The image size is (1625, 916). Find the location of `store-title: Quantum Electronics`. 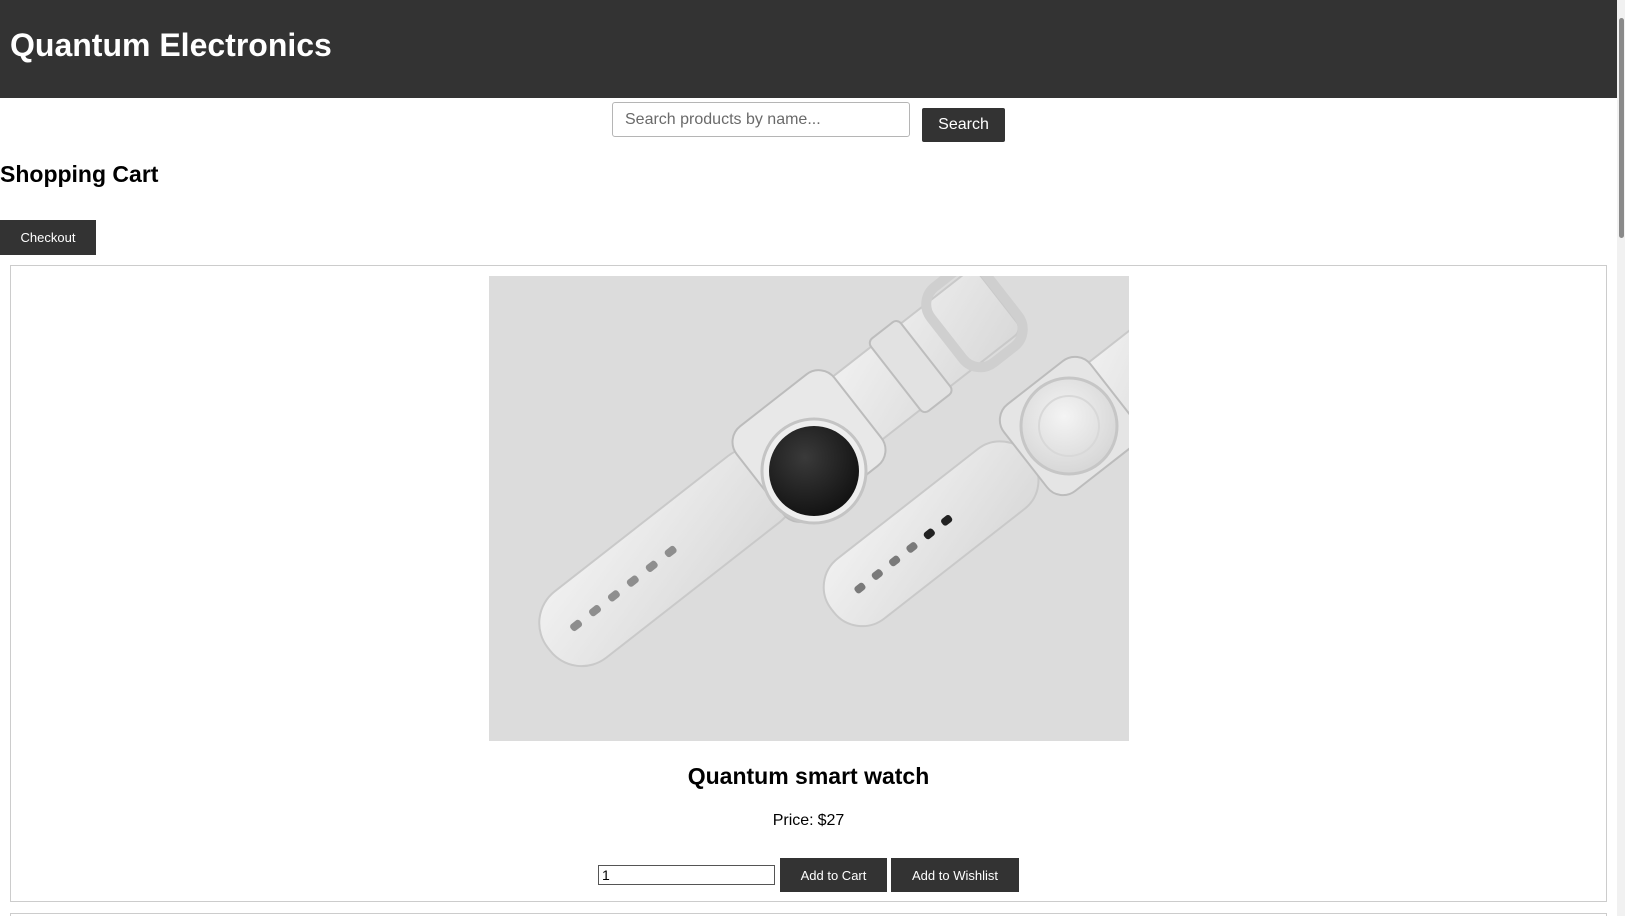

store-title: Quantum Electronics is located at coordinates (171, 45).